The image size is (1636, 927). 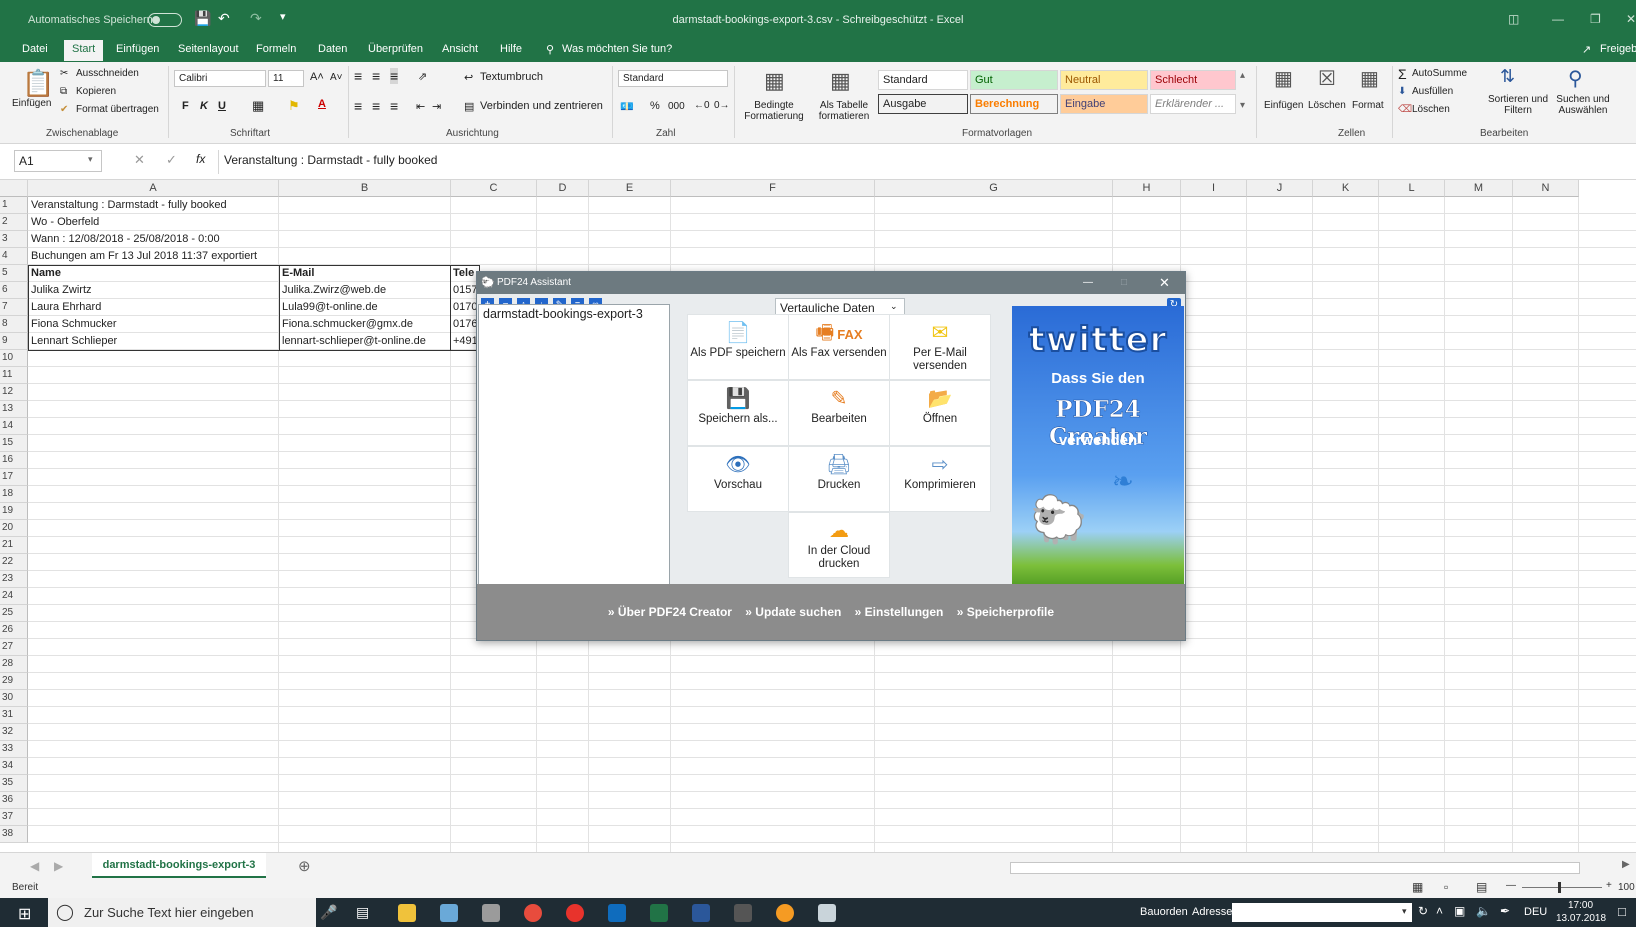 I want to click on row-header-28: 28, so click(x=14, y=664).